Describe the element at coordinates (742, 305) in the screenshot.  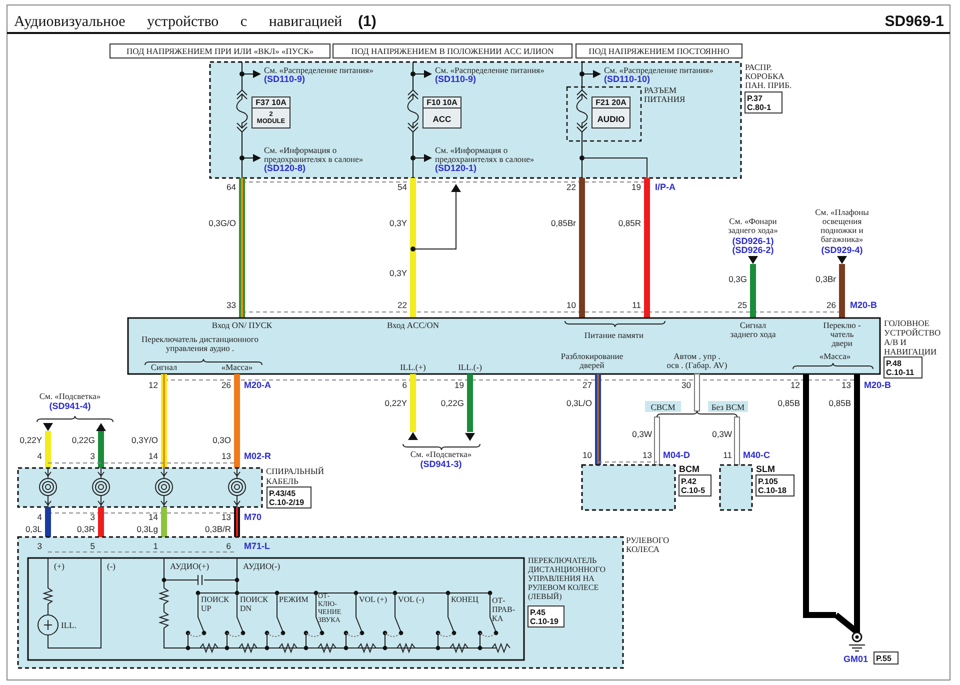
I see `pin-number: 25` at that location.